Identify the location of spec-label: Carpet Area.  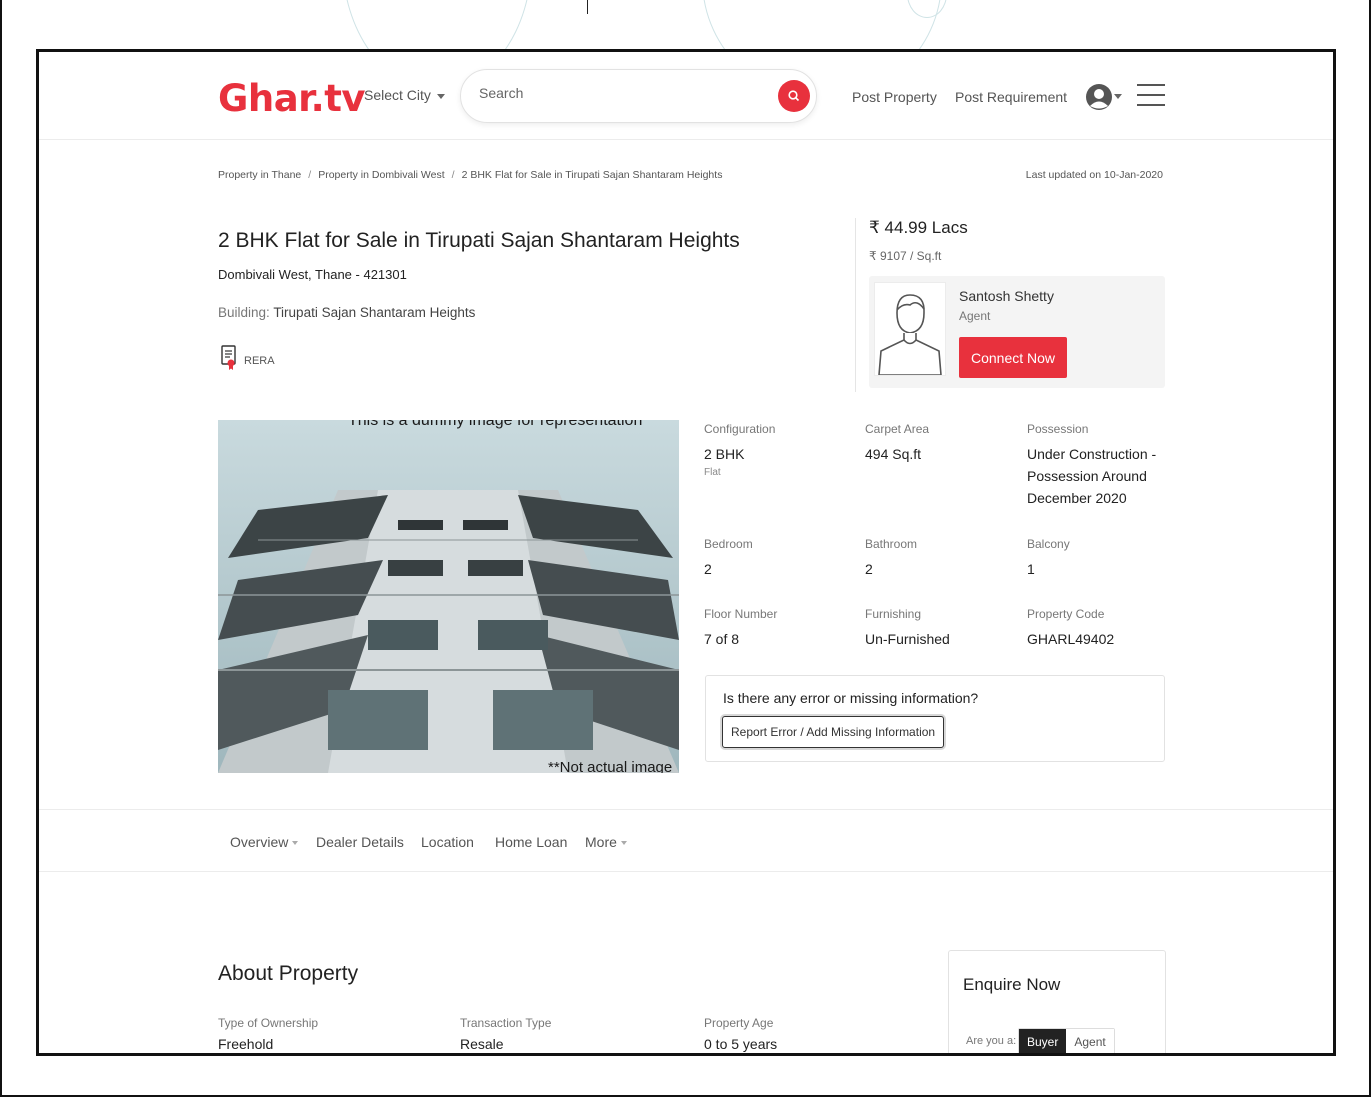
(897, 429).